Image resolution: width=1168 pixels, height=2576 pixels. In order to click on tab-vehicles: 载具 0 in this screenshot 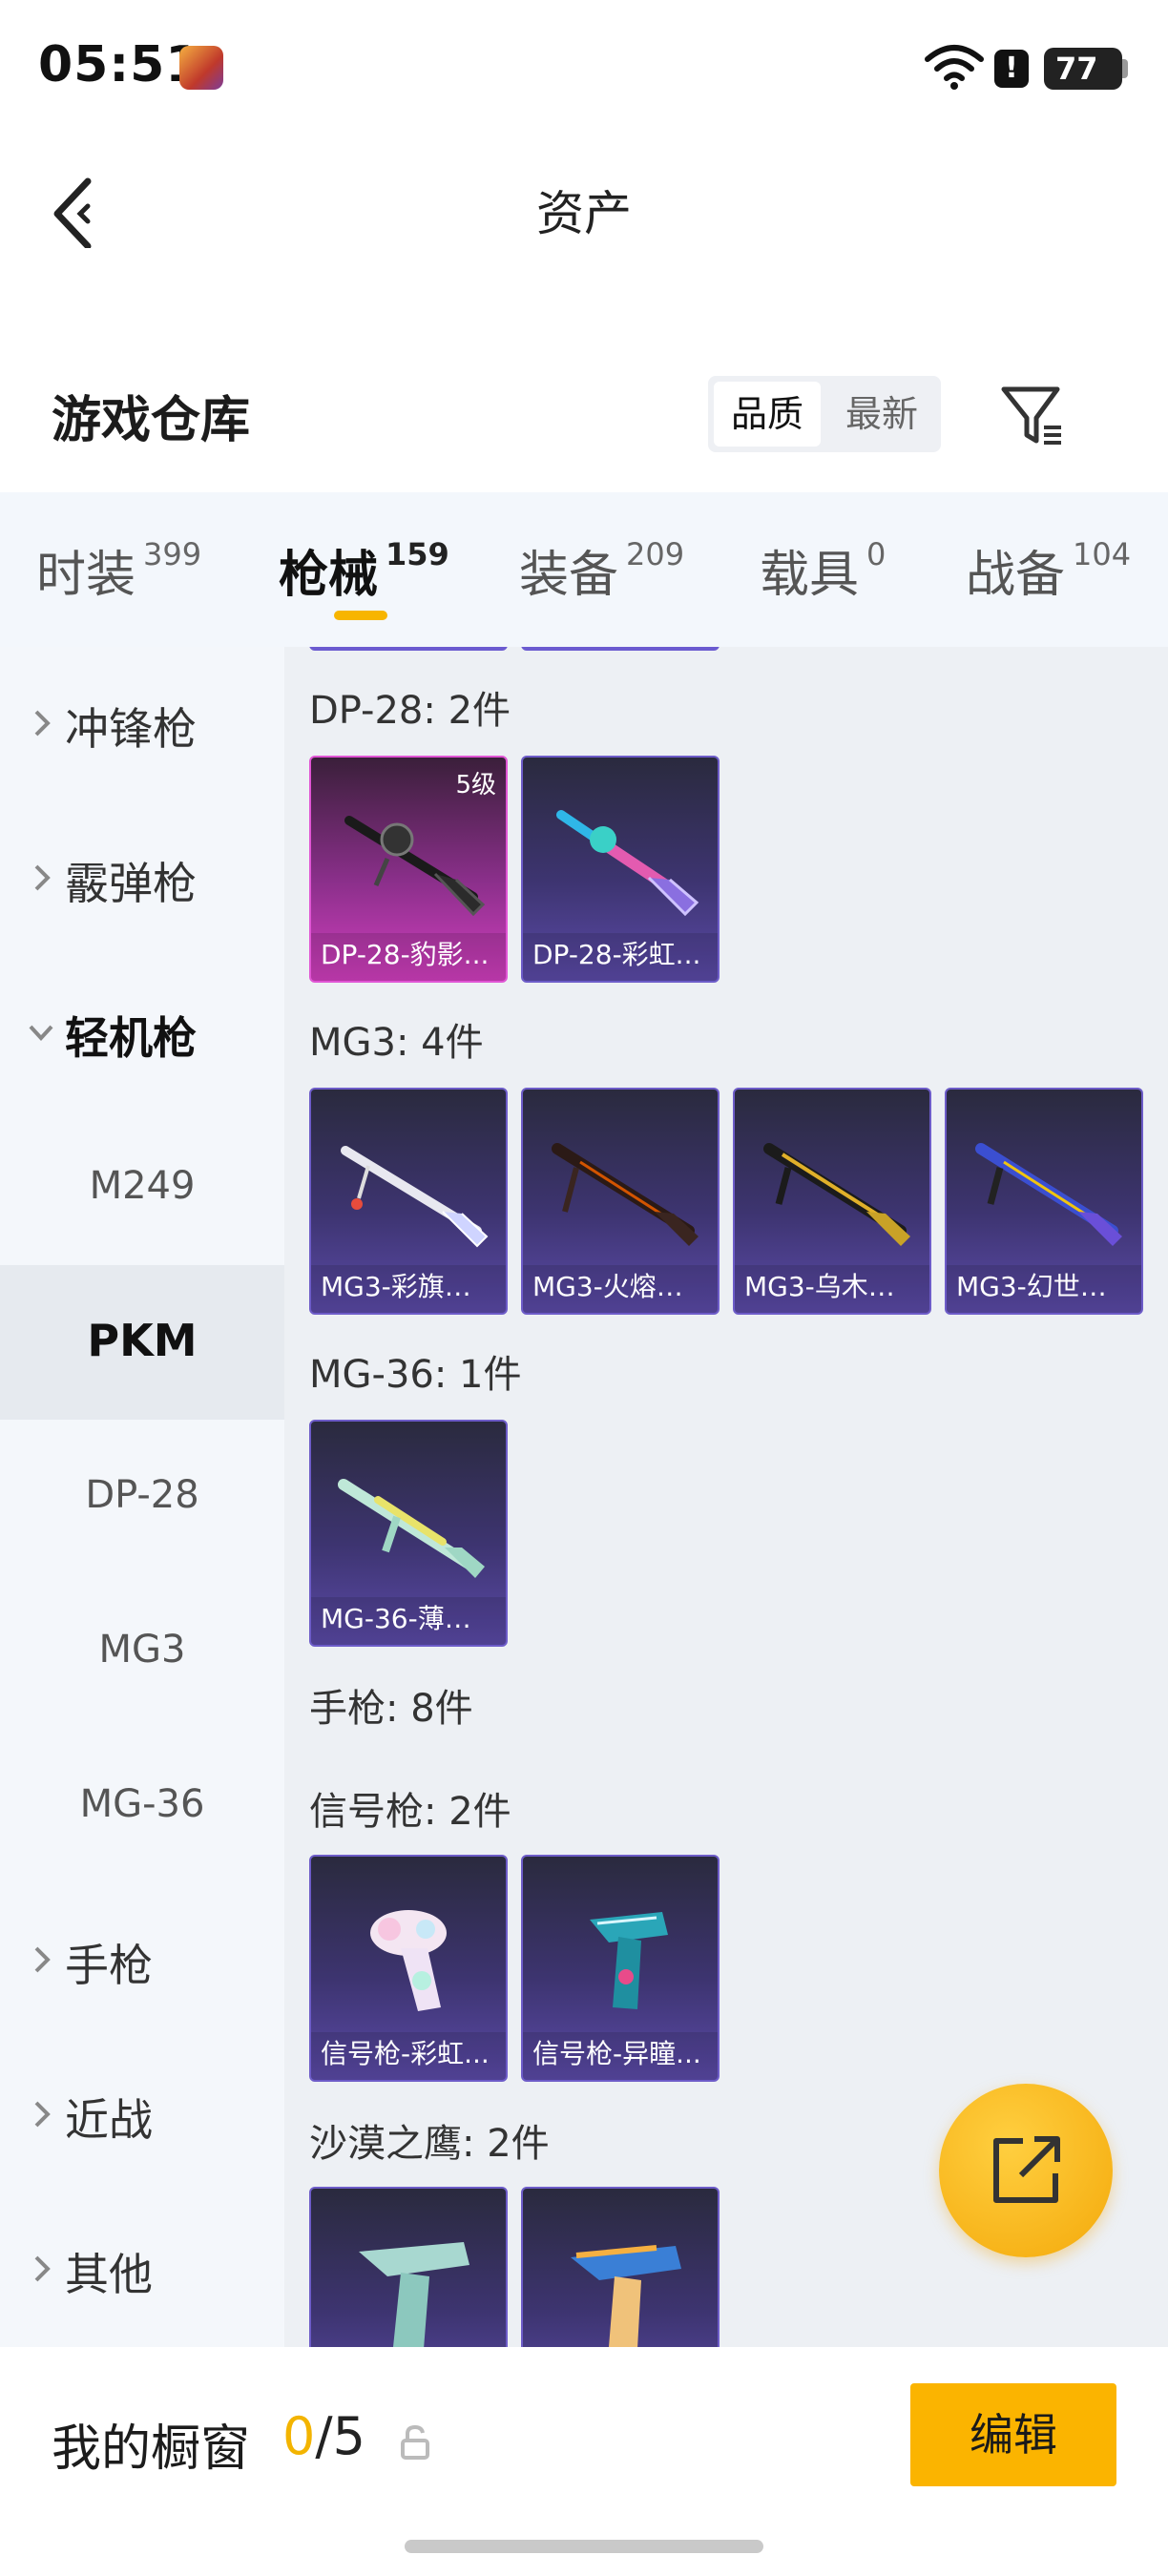, I will do `click(823, 570)`.